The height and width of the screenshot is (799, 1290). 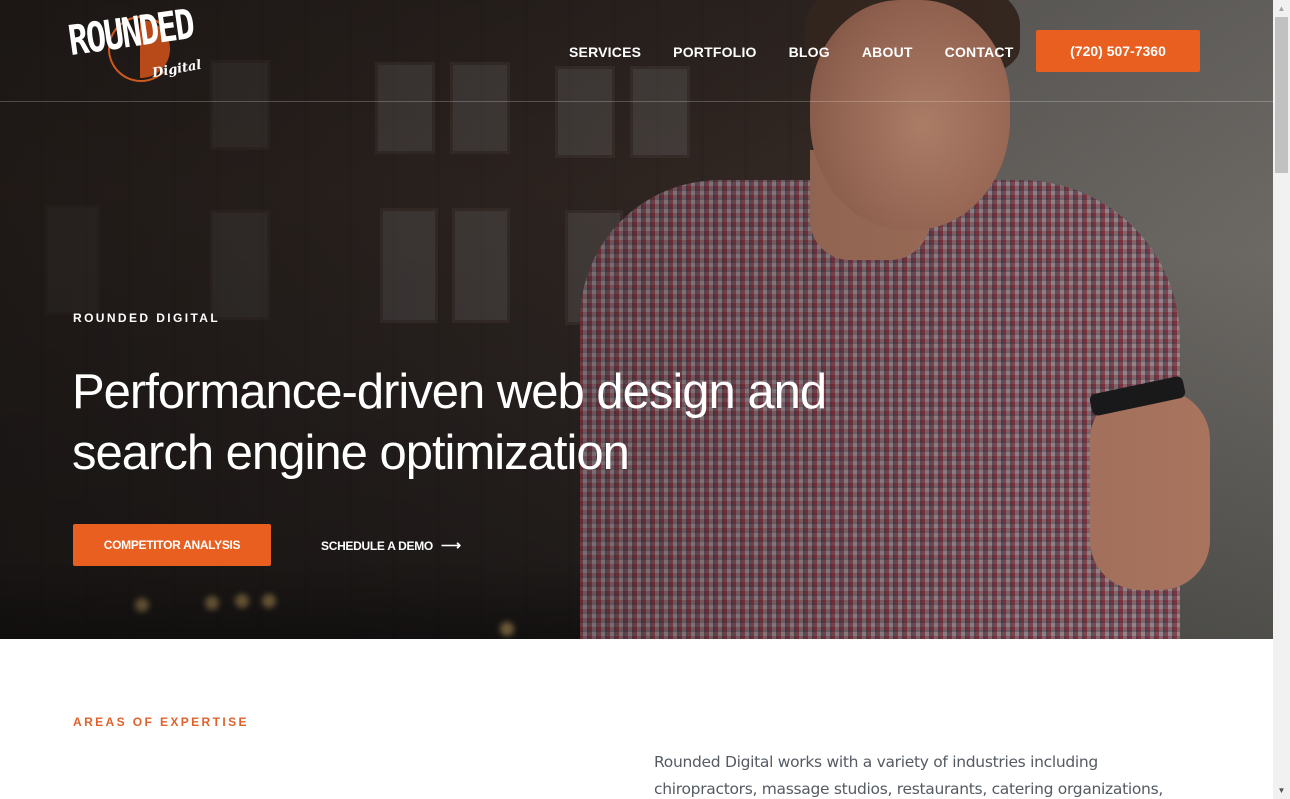 What do you see at coordinates (147, 318) in the screenshot?
I see `hero-eyebrow: ROUNDED DIGITAL` at bounding box center [147, 318].